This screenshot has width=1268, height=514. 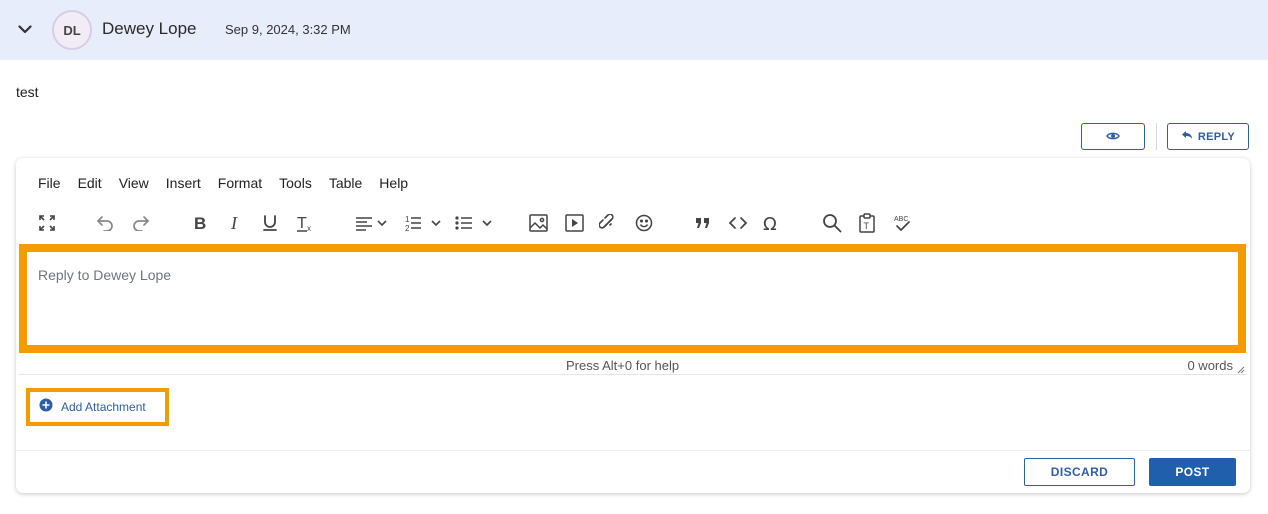 What do you see at coordinates (832, 223) in the screenshot?
I see `search-icon` at bounding box center [832, 223].